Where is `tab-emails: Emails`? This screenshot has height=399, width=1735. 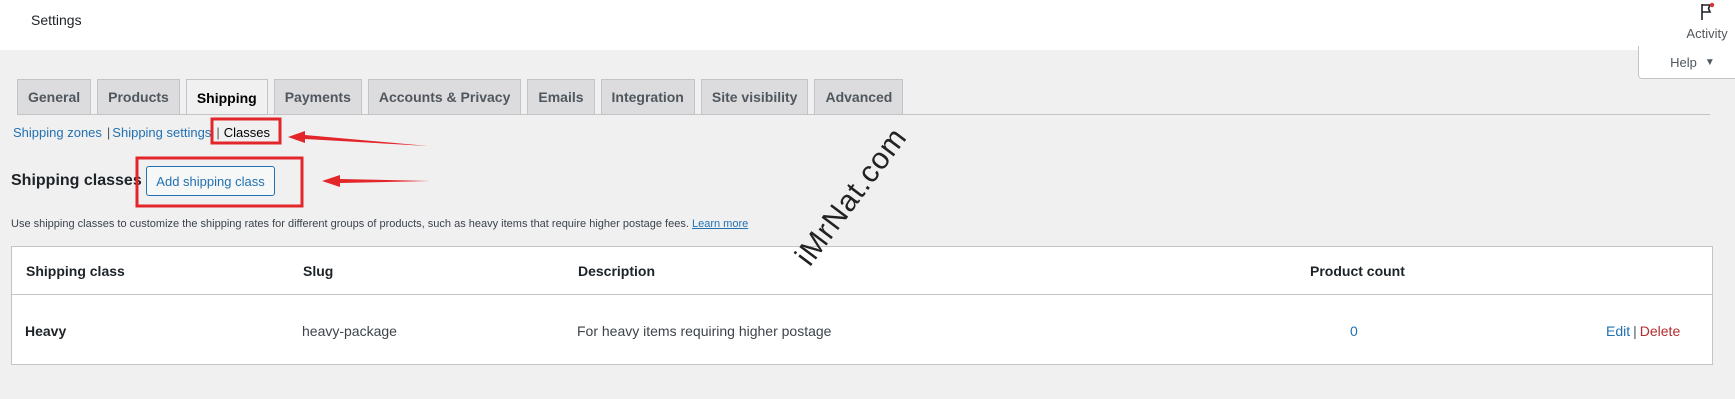
tab-emails: Emails is located at coordinates (561, 96).